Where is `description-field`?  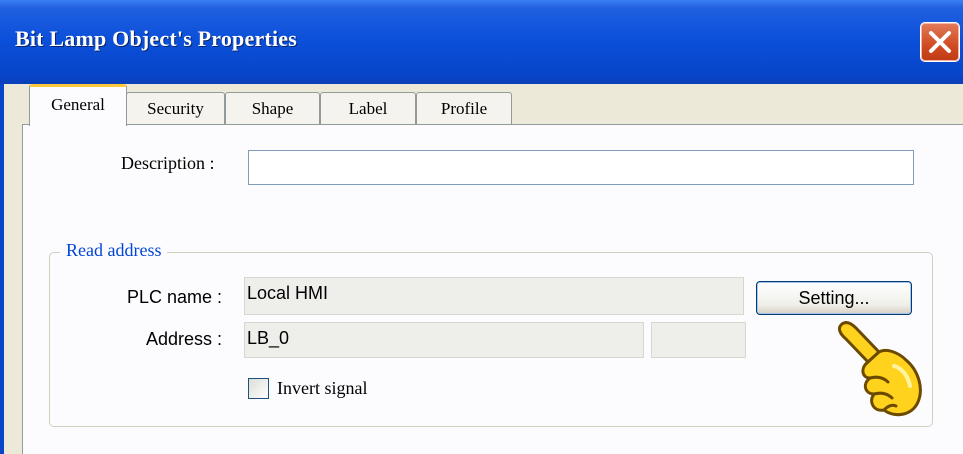
description-field is located at coordinates (581, 167).